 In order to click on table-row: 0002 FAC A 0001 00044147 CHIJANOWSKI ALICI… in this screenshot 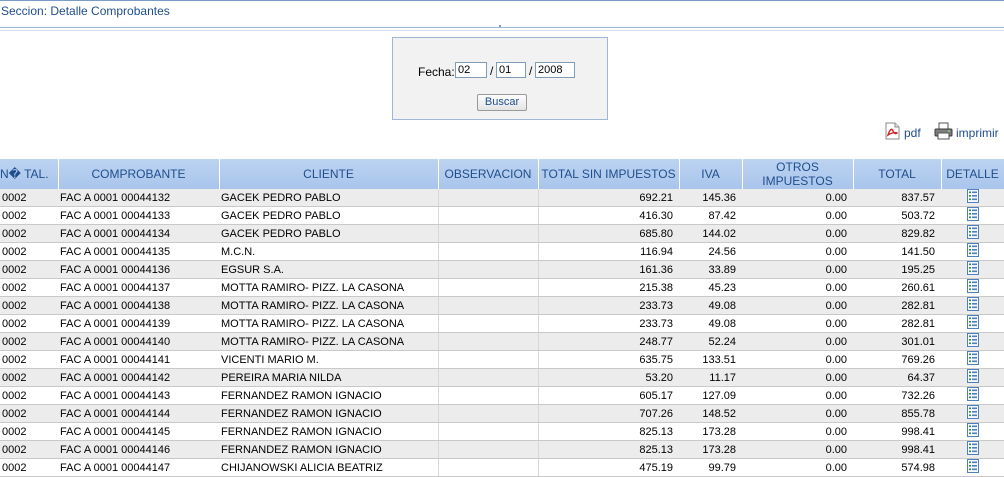, I will do `click(502, 467)`.